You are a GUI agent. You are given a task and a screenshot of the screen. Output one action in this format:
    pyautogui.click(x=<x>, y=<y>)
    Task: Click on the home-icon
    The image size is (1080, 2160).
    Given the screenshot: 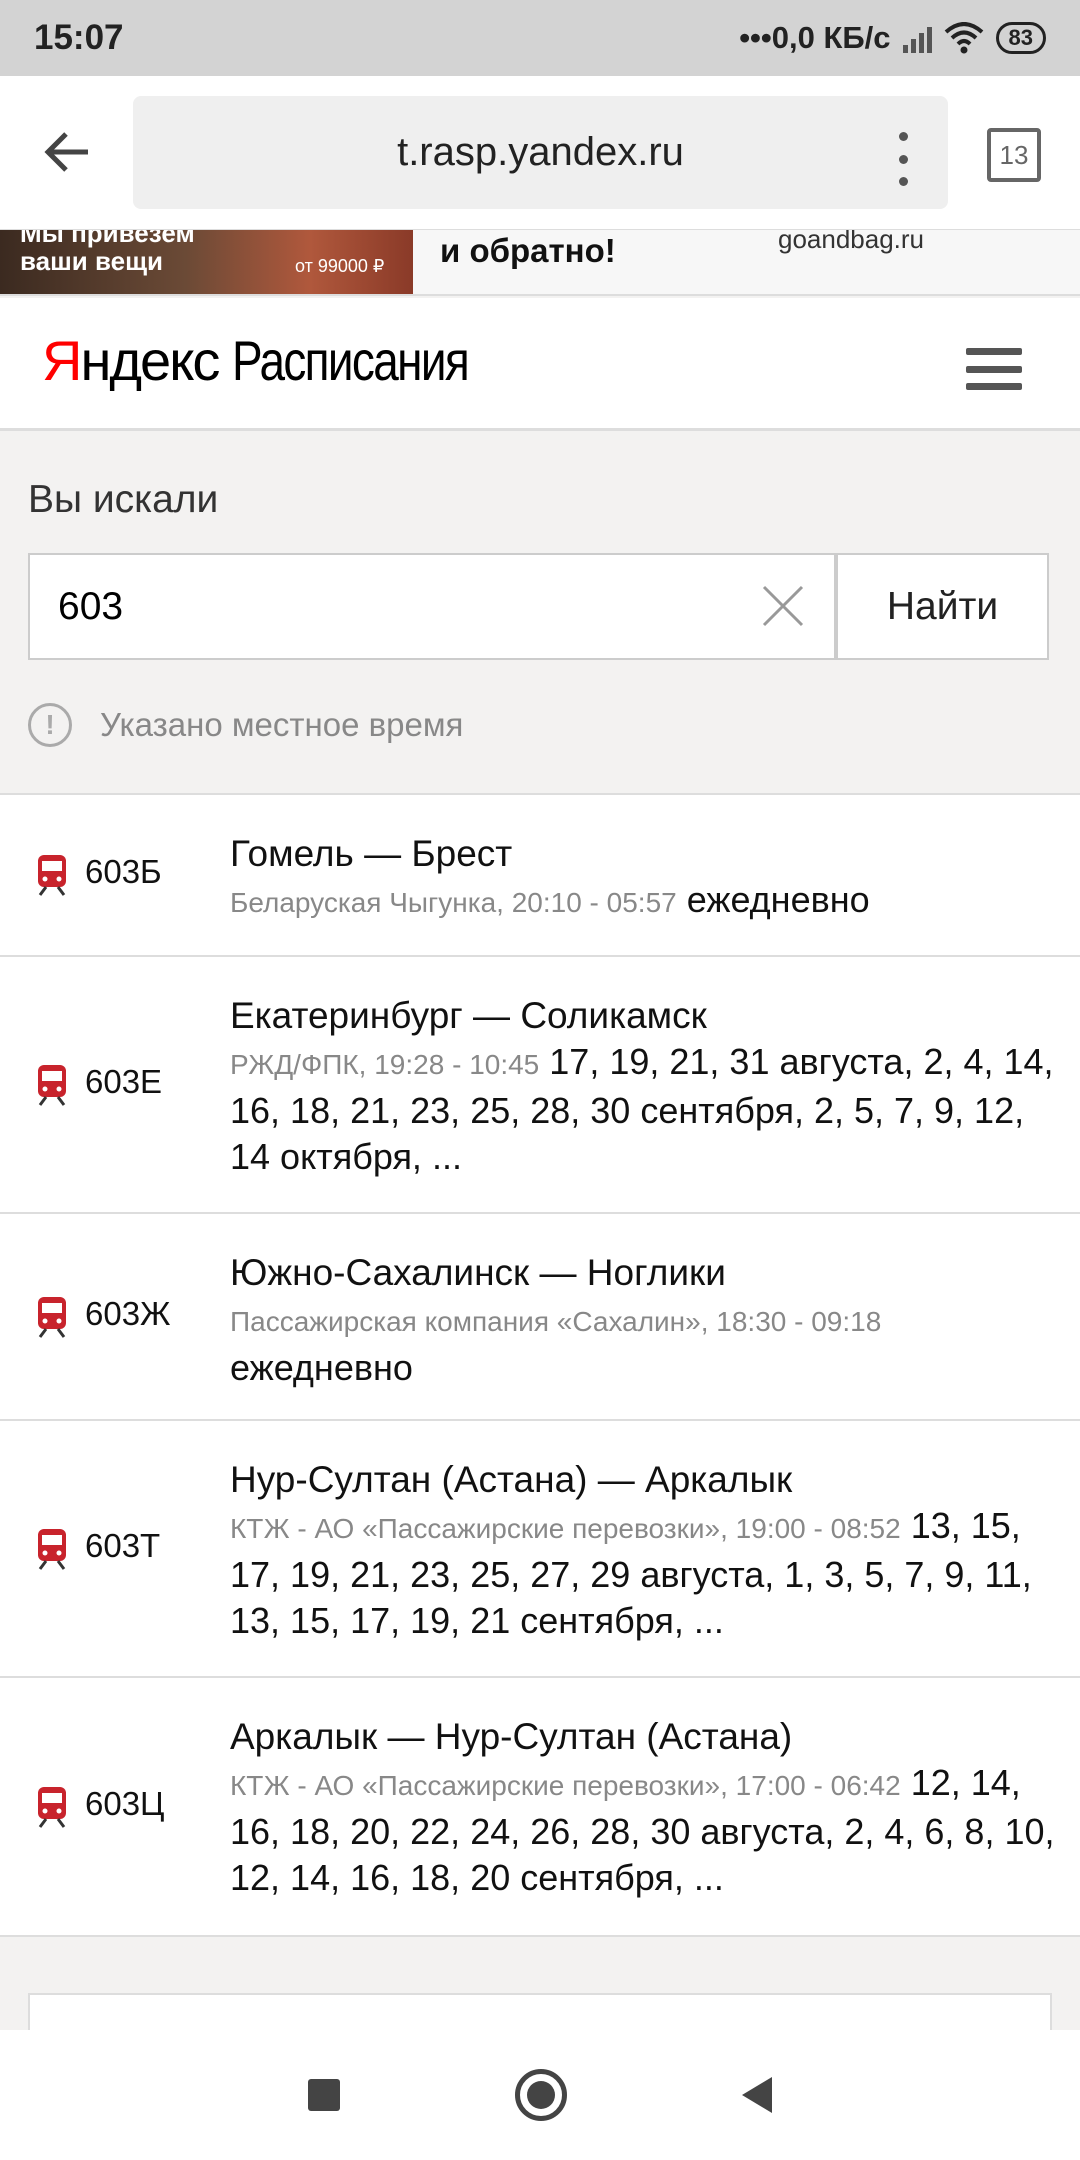 What is the action you would take?
    pyautogui.click(x=540, y=2095)
    